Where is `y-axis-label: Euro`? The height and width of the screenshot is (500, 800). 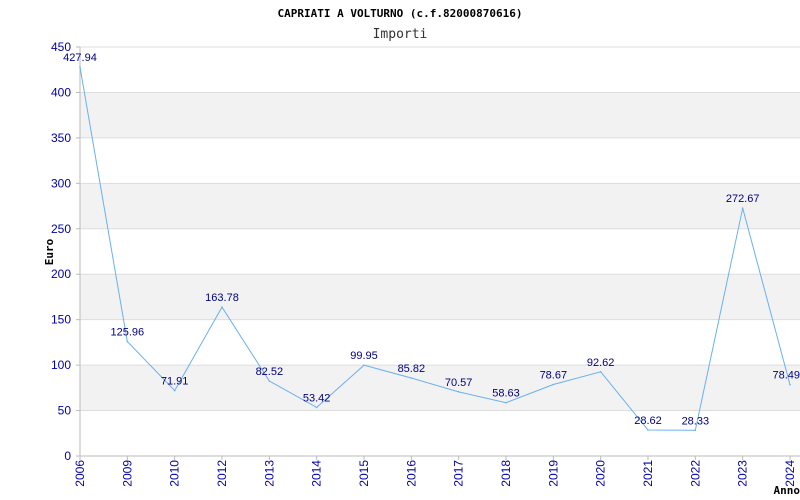 y-axis-label: Euro is located at coordinates (49, 251).